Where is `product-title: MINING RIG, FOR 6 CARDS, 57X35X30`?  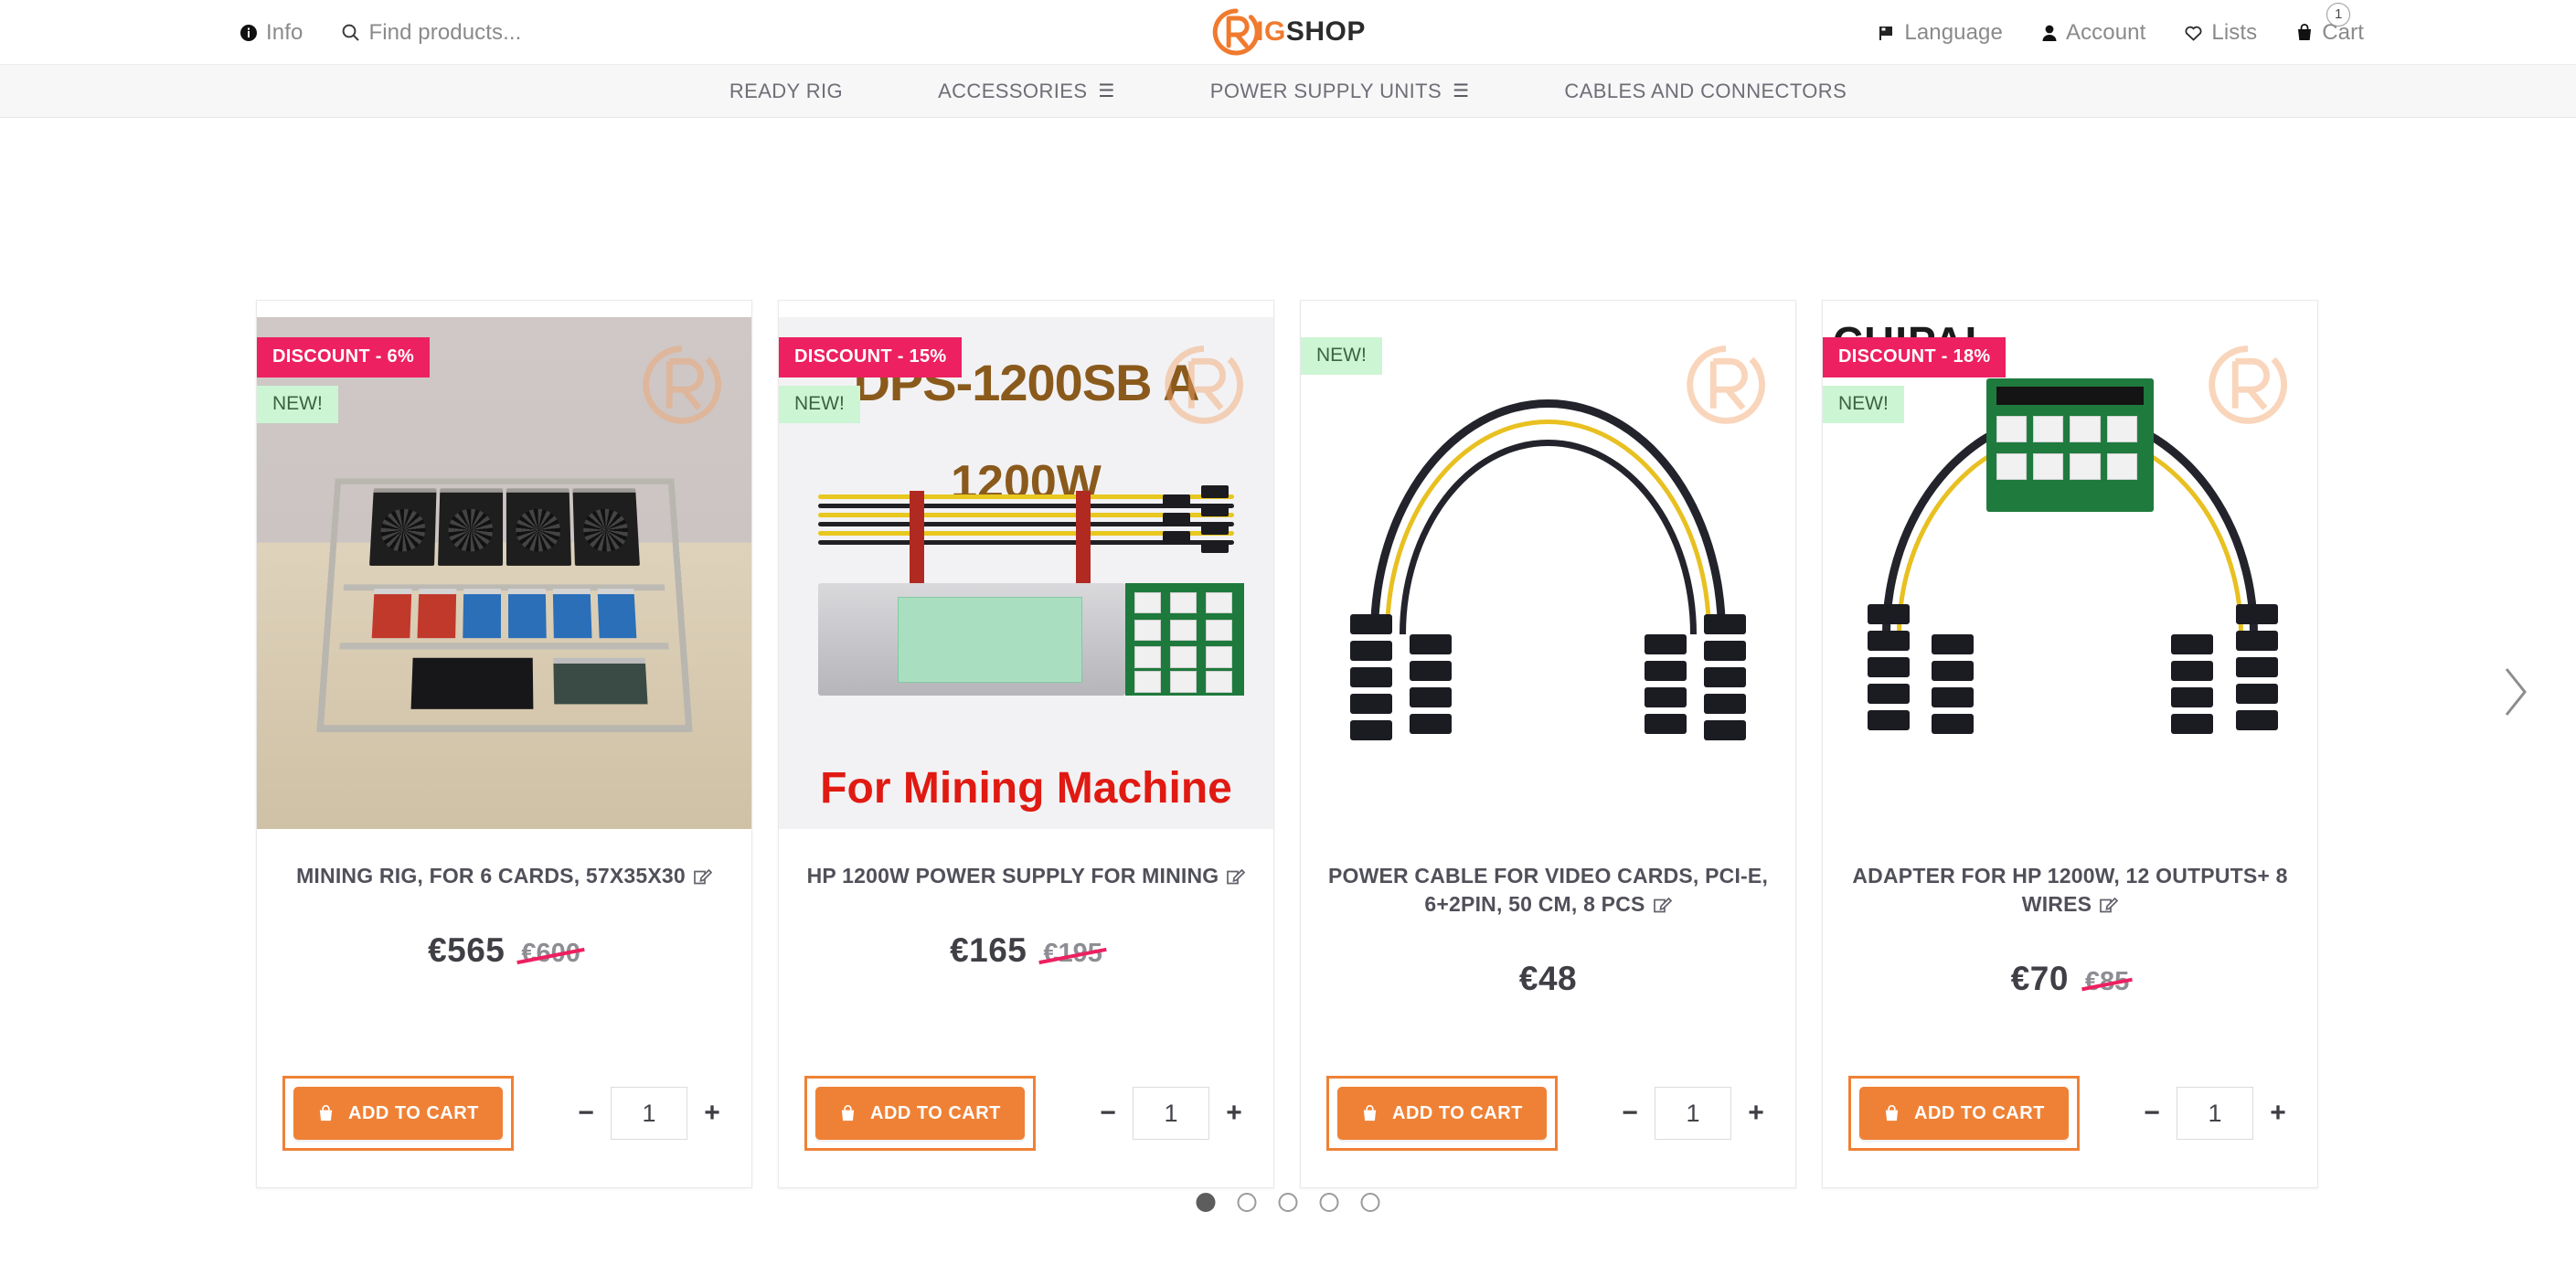 product-title: MINING RIG, FOR 6 CARDS, 57X35X30 is located at coordinates (505, 877).